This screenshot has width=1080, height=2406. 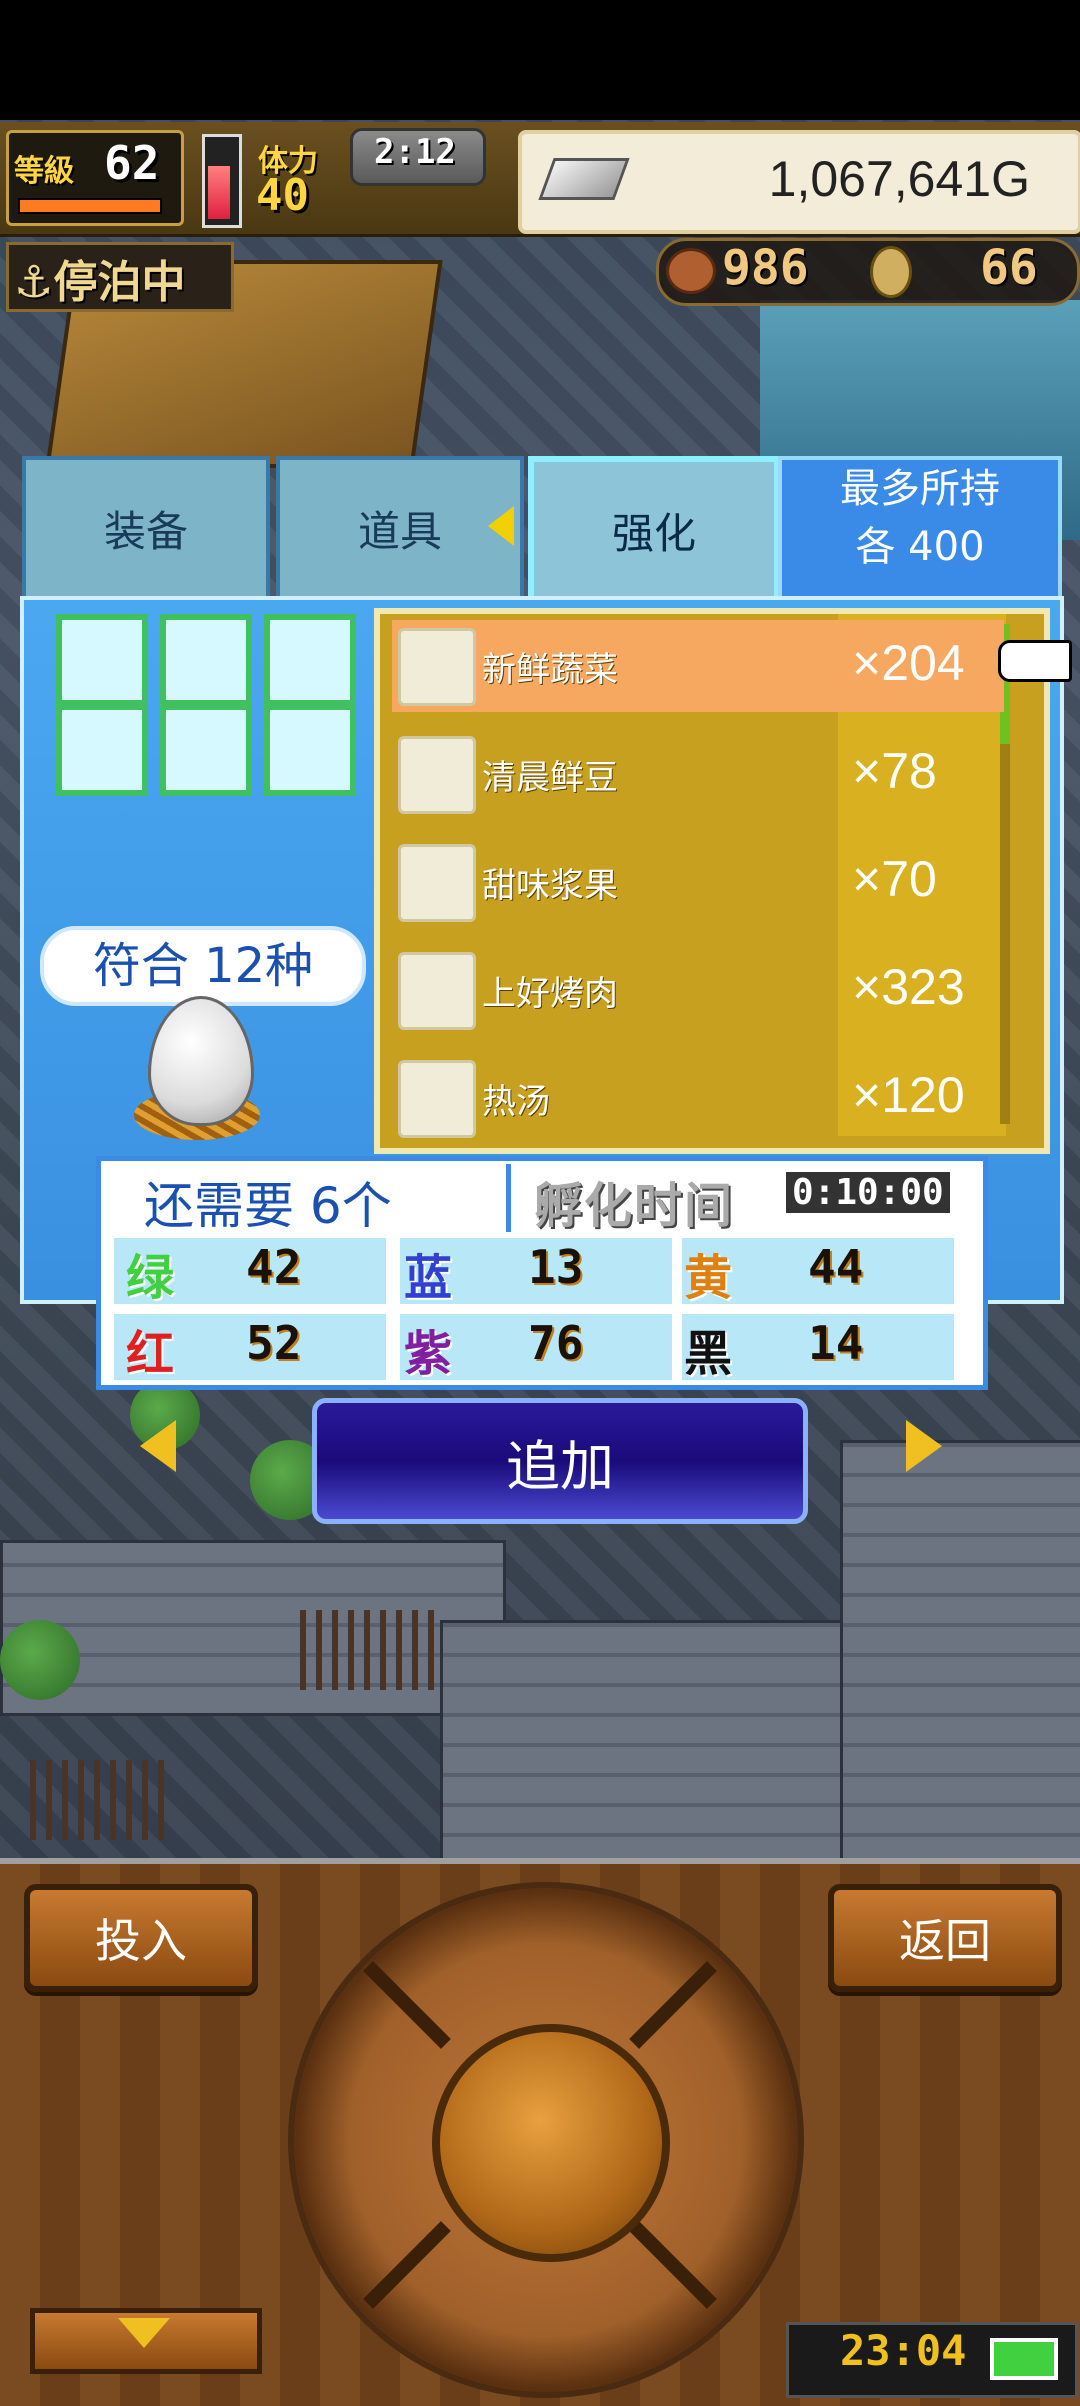 I want to click on item-name: 清晨鲜豆, so click(x=550, y=778).